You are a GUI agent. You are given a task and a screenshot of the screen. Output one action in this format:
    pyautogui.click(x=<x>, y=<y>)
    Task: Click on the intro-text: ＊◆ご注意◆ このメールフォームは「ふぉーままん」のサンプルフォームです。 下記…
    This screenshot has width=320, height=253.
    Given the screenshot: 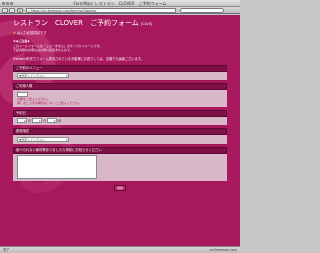 What is the action you would take?
    pyautogui.click(x=58, y=45)
    